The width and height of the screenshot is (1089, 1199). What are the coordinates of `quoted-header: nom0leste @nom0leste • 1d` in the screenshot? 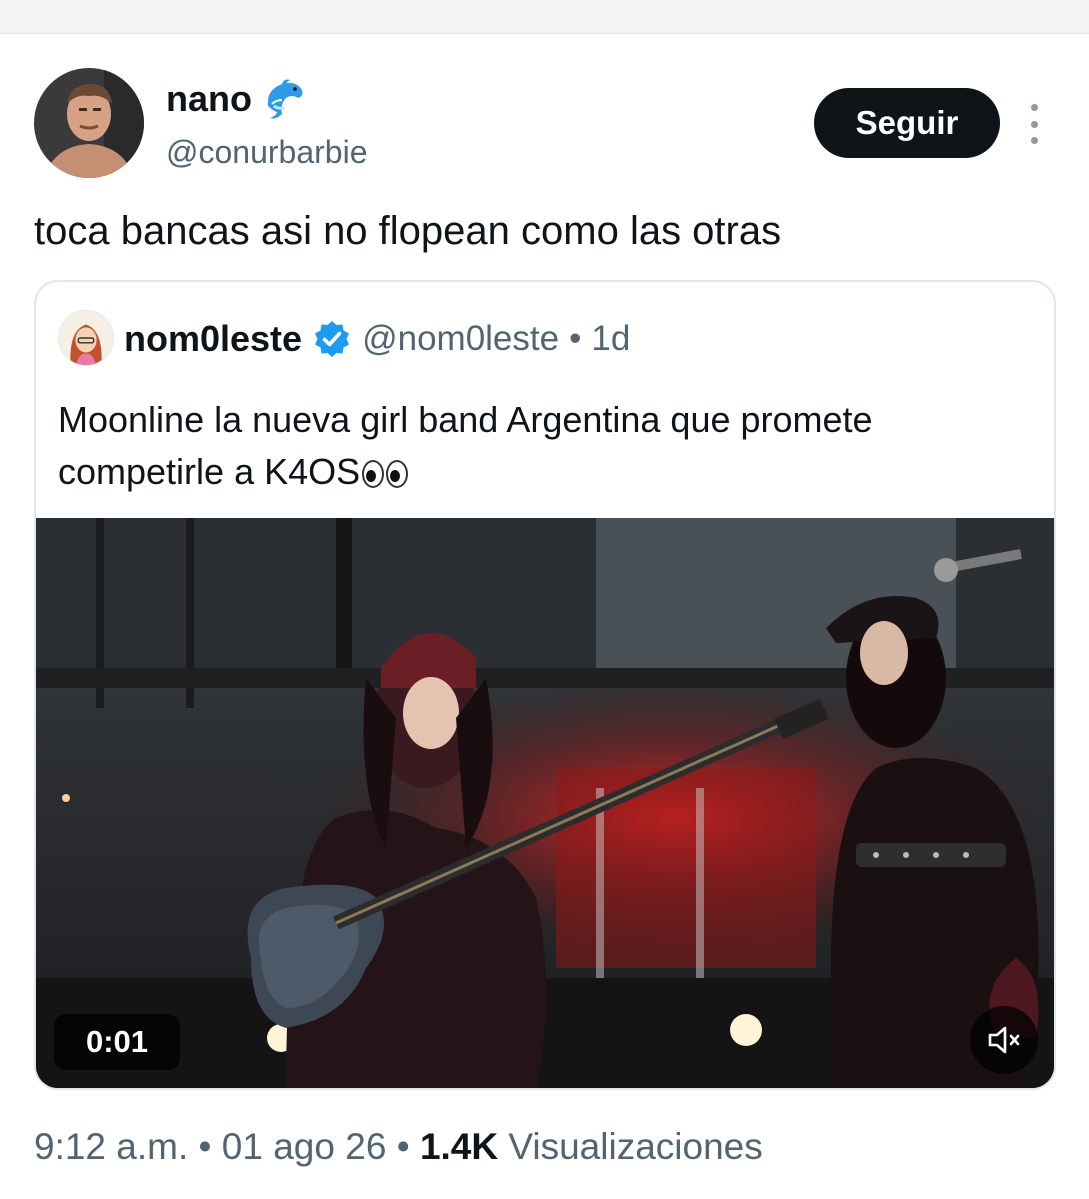 It's located at (377, 339).